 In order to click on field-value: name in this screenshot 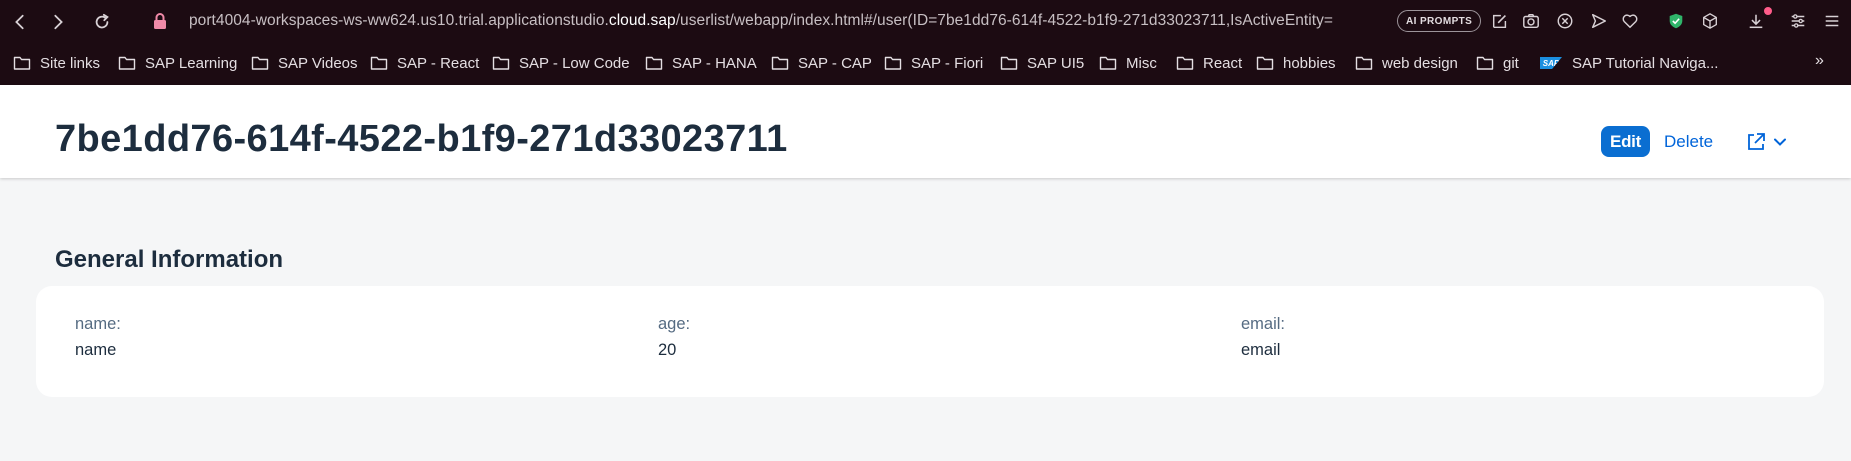, I will do `click(96, 350)`.